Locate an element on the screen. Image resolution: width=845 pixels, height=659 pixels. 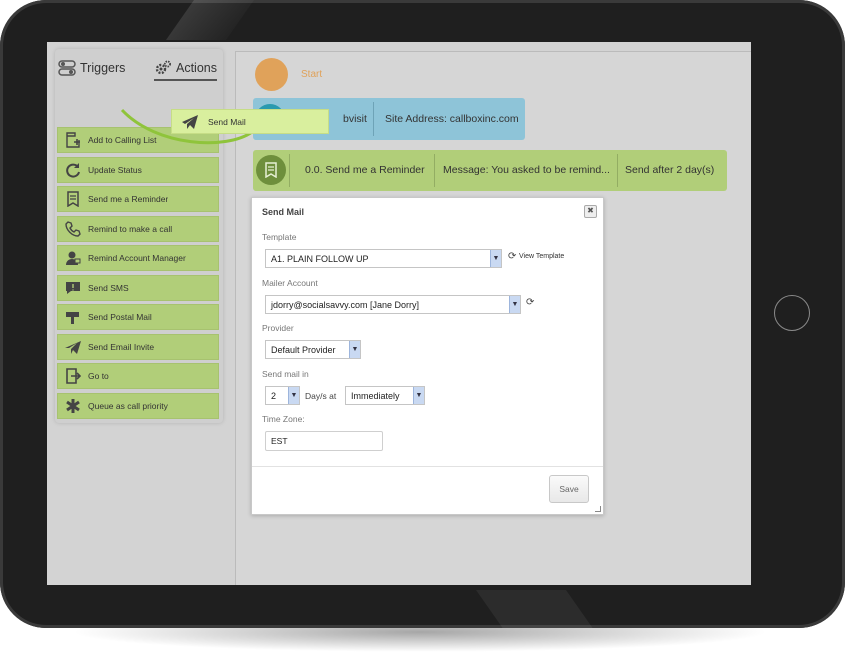
toggle-icon is located at coordinates (67, 68).